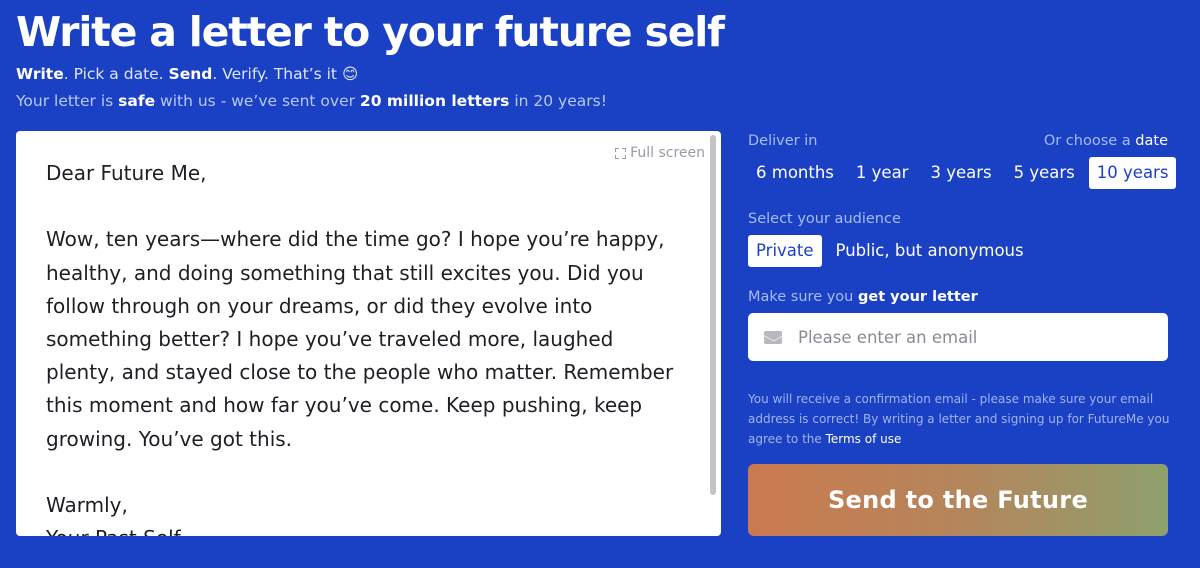 The height and width of the screenshot is (568, 1200). What do you see at coordinates (958, 500) in the screenshot?
I see `send-to-future-button: Send to the Future` at bounding box center [958, 500].